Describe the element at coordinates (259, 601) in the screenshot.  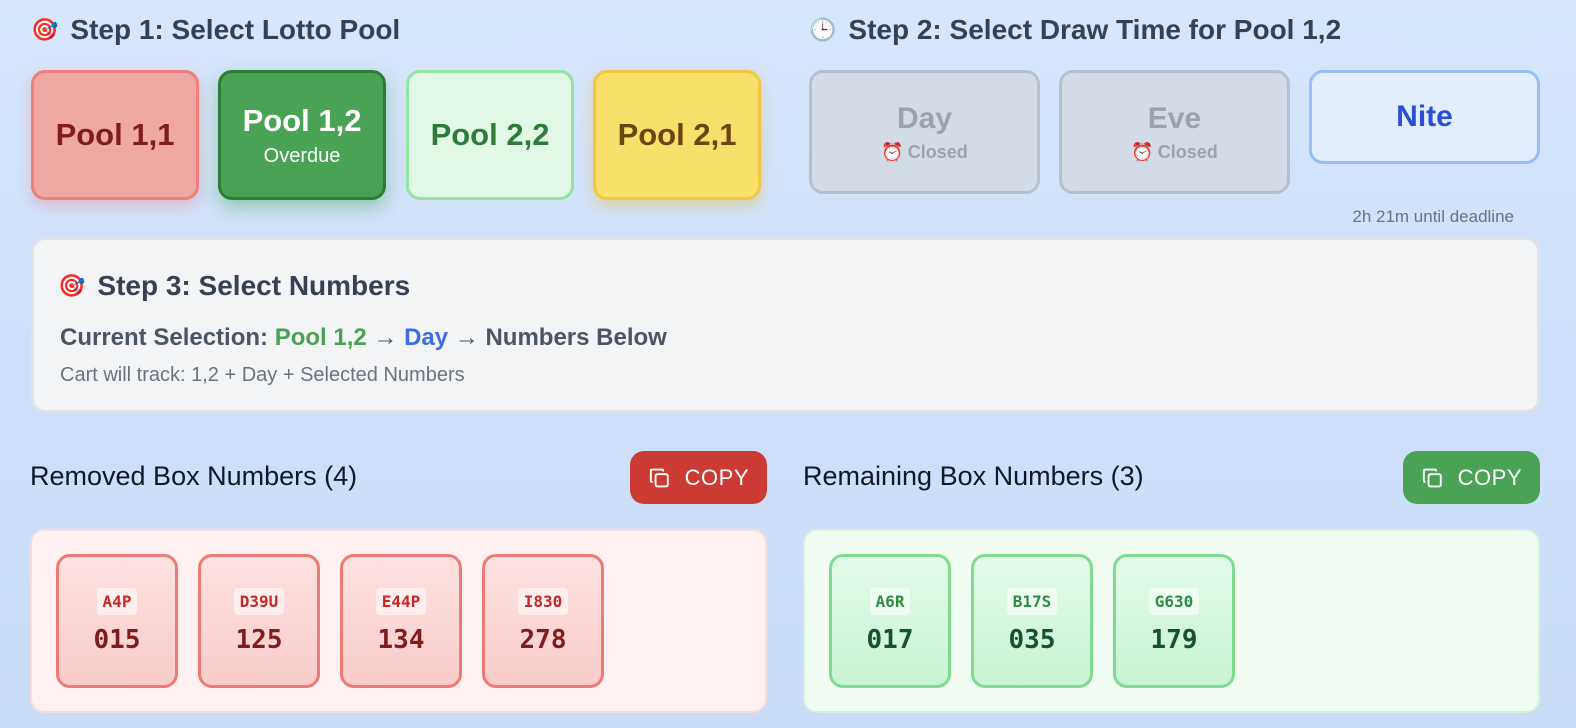
I see `box-code: D39U` at that location.